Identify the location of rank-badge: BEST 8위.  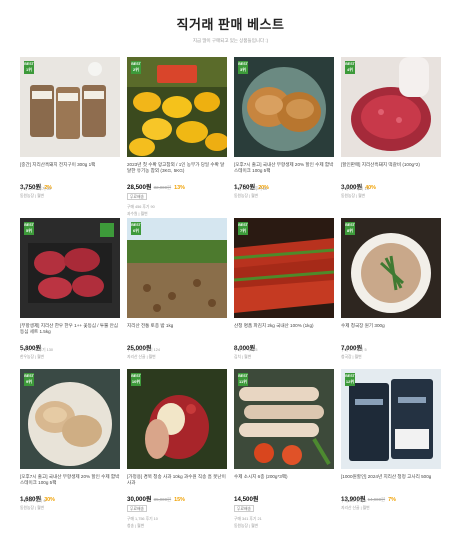
(350, 228).